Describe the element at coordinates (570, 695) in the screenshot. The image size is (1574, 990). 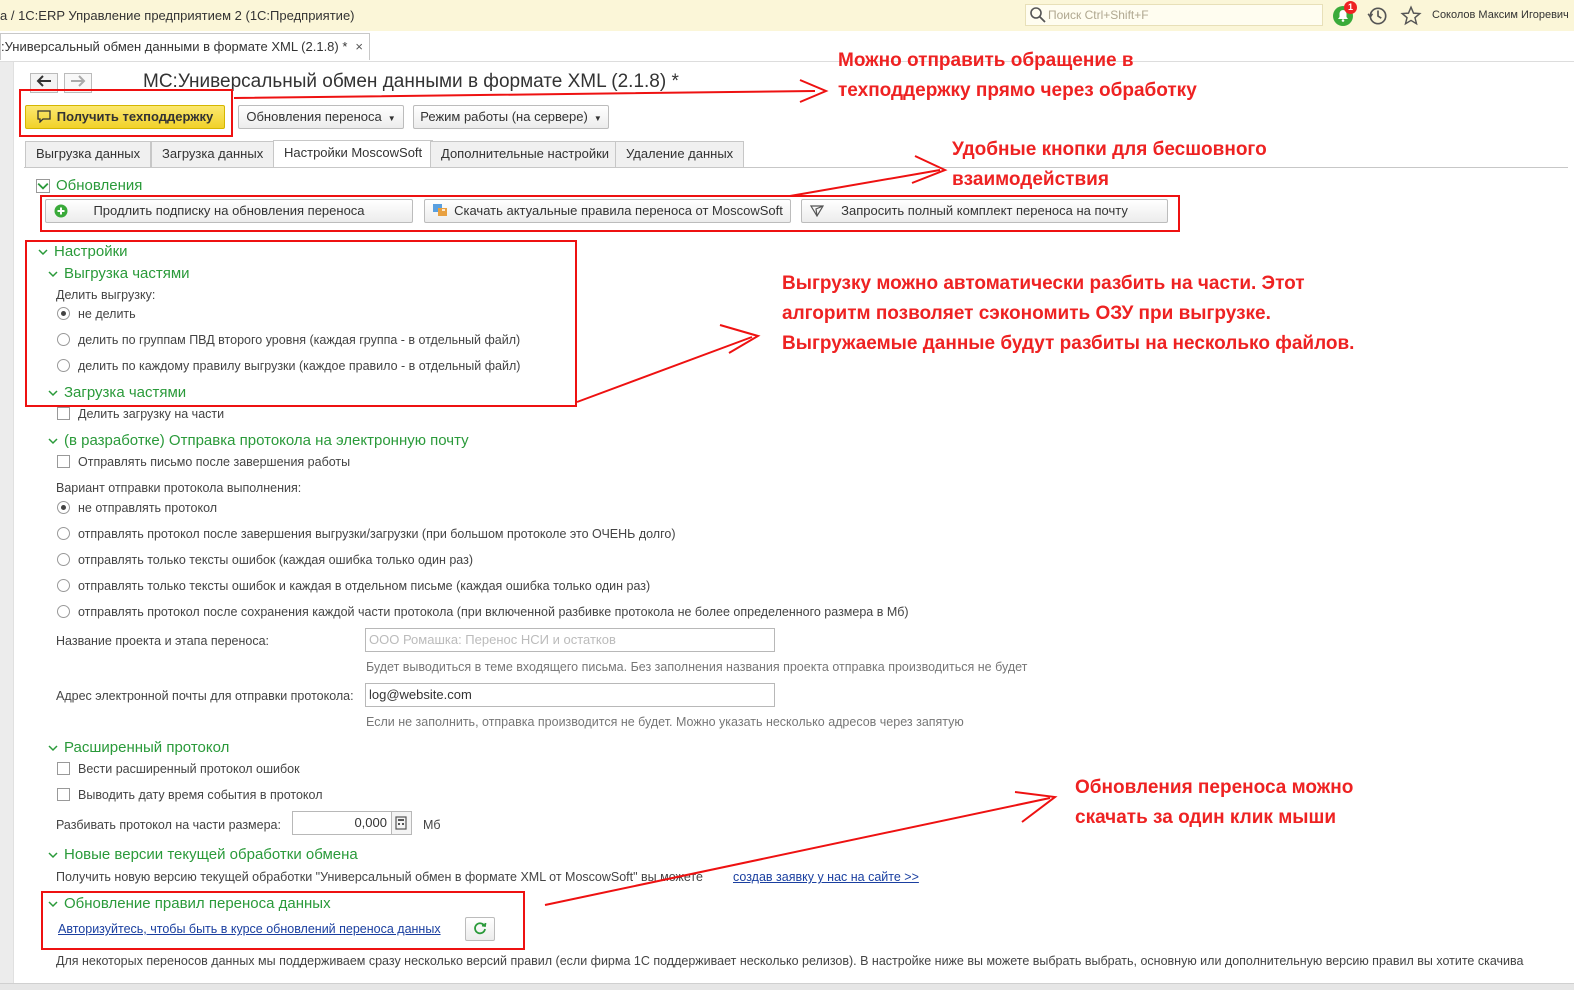
I see `email-input: log@website.com` at that location.